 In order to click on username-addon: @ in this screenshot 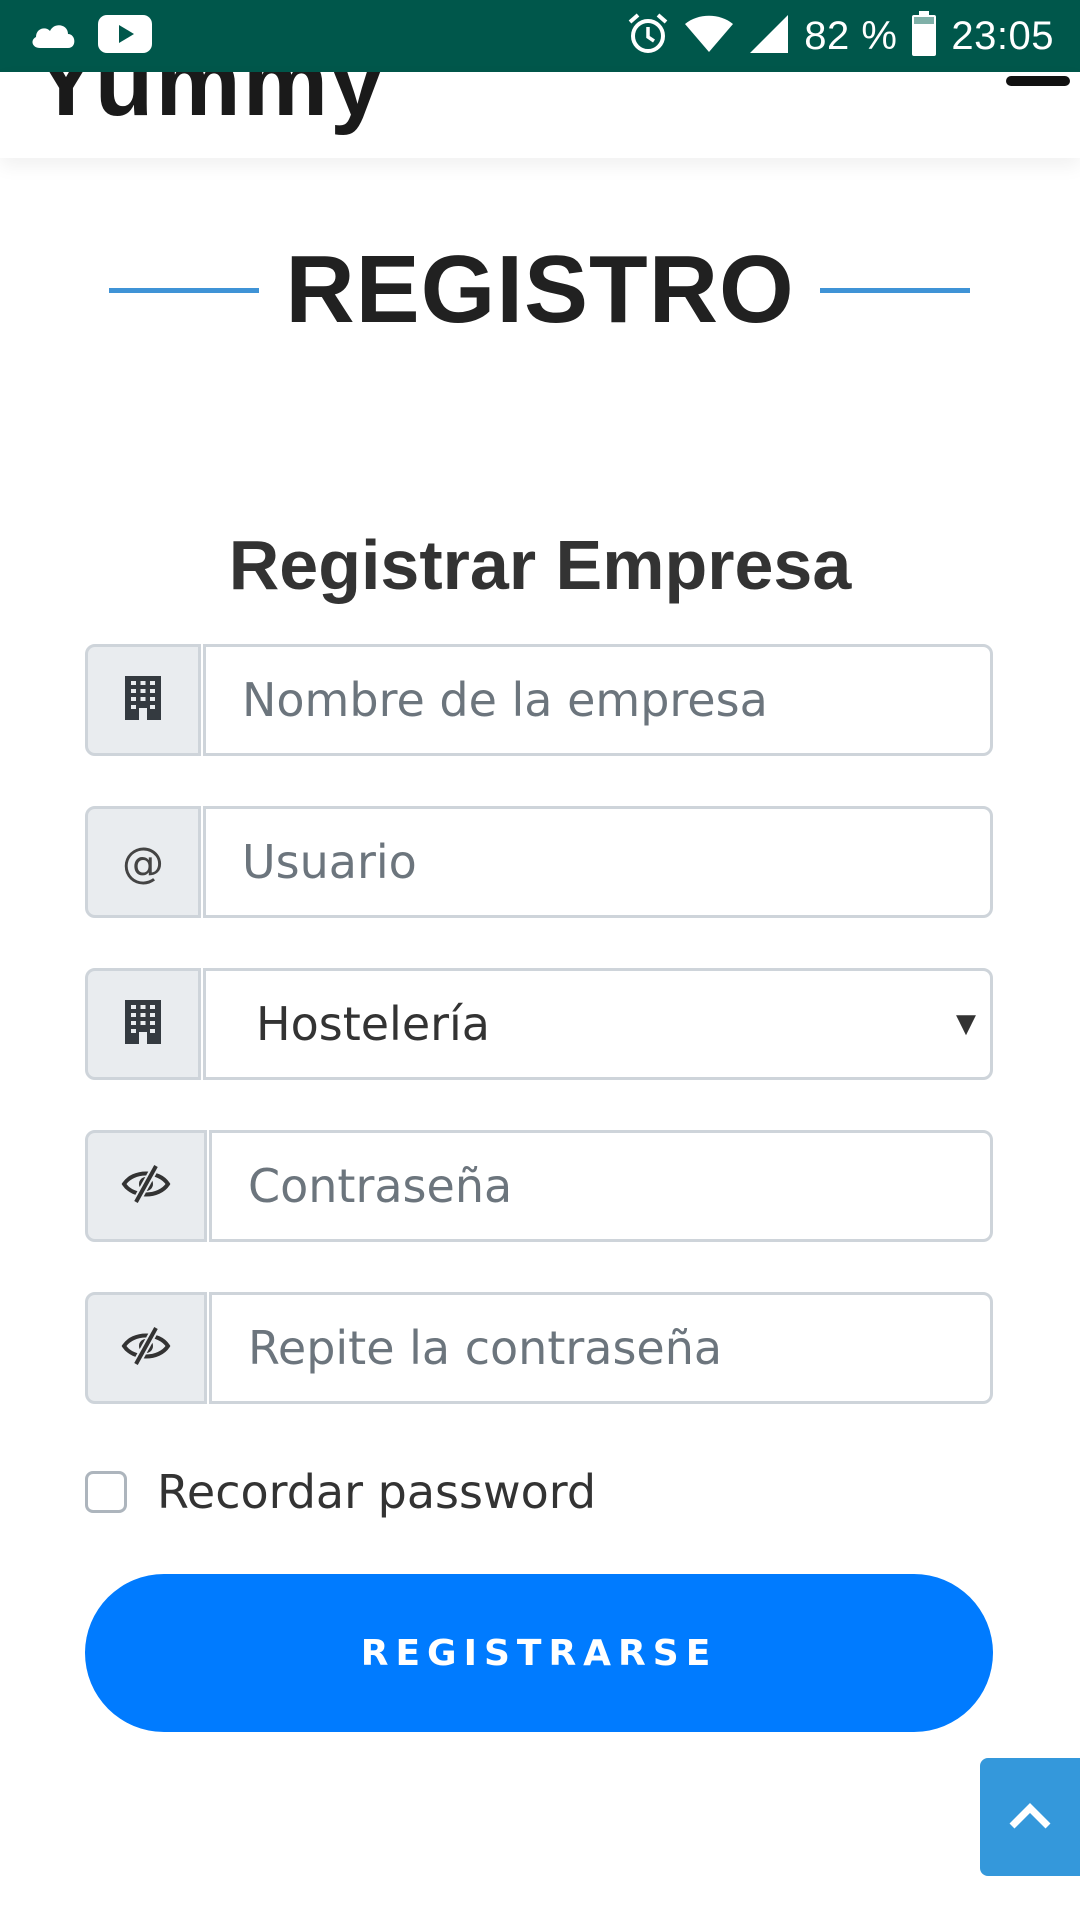, I will do `click(143, 862)`.